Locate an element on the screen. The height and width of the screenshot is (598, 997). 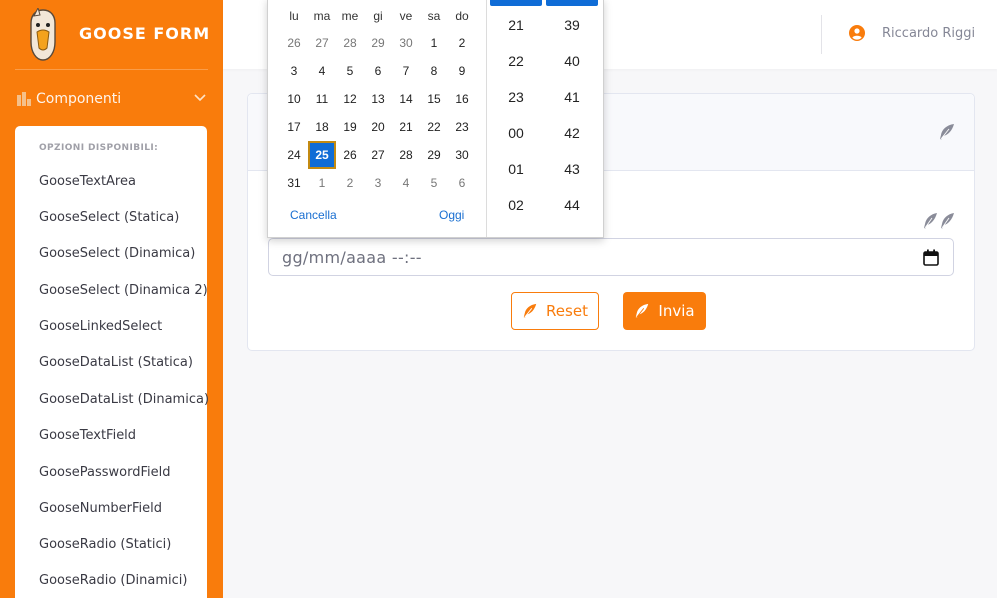
reset-button: Reset is located at coordinates (555, 311).